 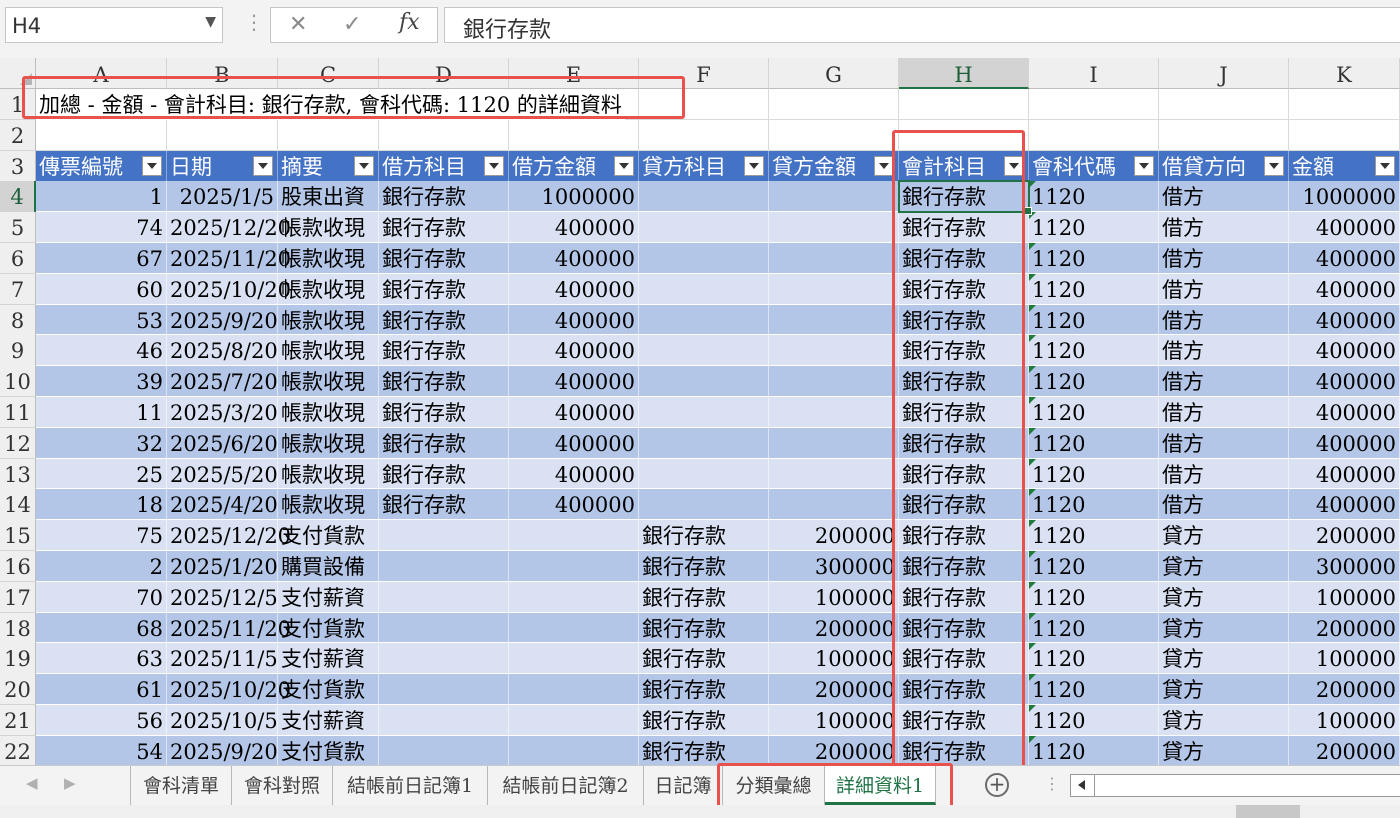 I want to click on row-header-8: 8, so click(x=18, y=320).